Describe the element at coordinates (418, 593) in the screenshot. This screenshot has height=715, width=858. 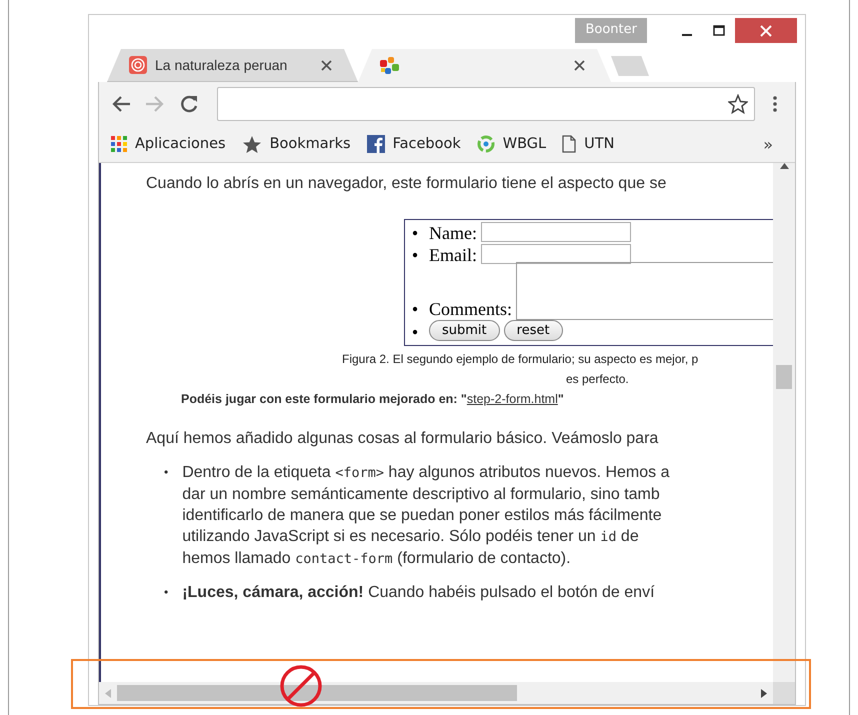
I see `text-line: ¡Luces, cámara, acción! Cuando habéis pulsado el botón de enví` at that location.